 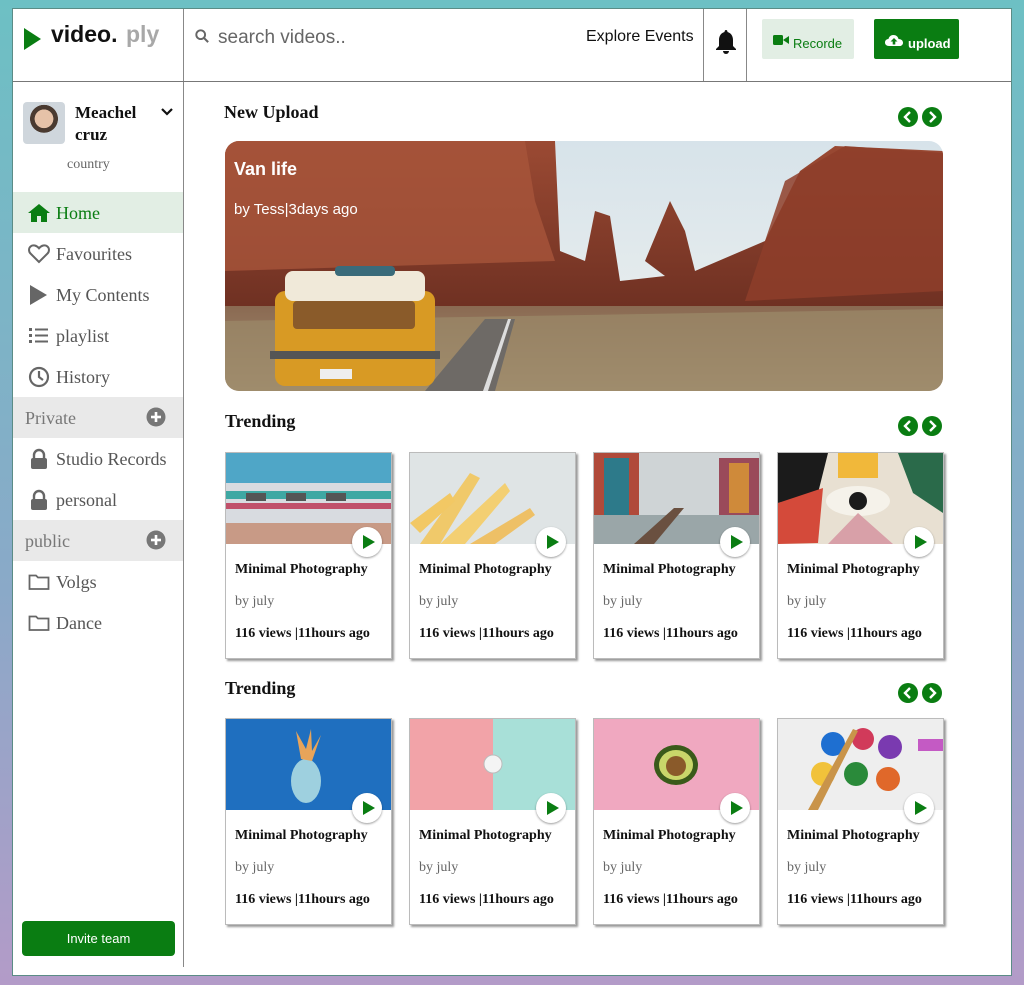 I want to click on search-input, so click(x=393, y=38).